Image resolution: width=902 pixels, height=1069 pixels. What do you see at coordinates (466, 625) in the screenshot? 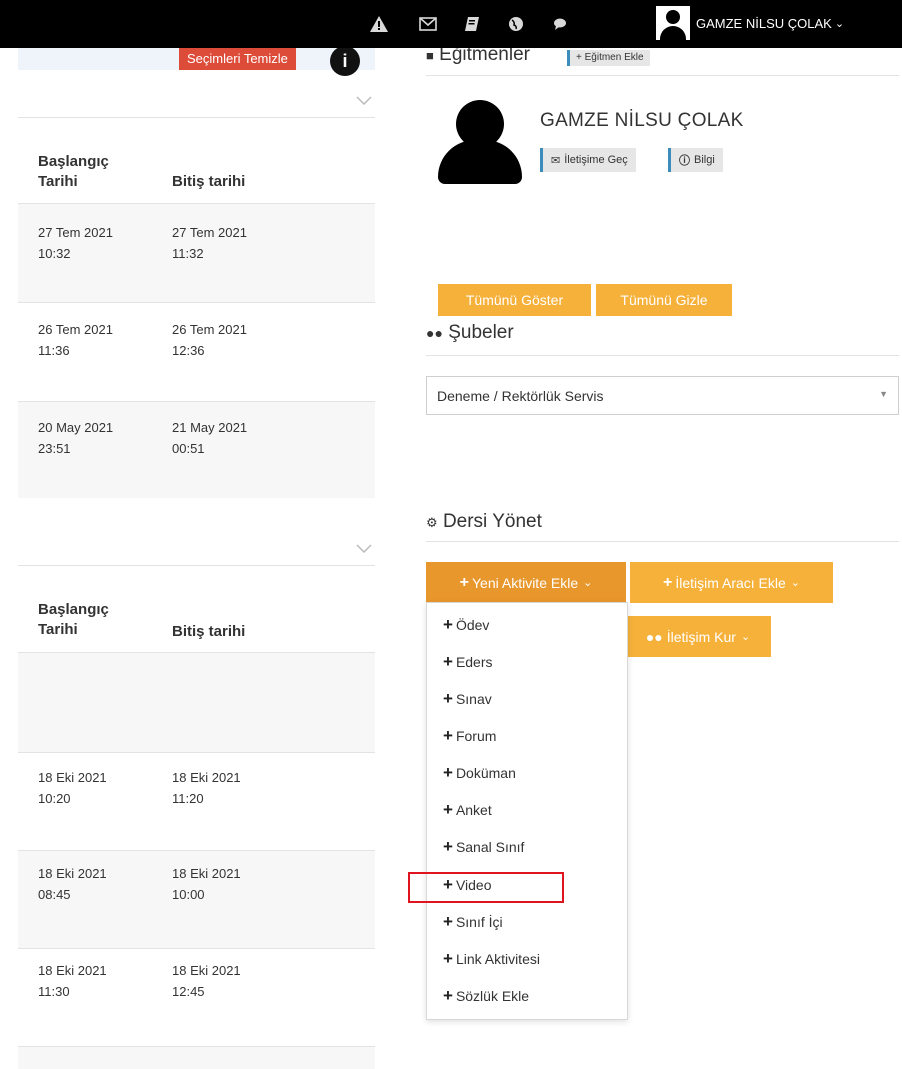
I see `menu-item-odev: + Ödev` at bounding box center [466, 625].